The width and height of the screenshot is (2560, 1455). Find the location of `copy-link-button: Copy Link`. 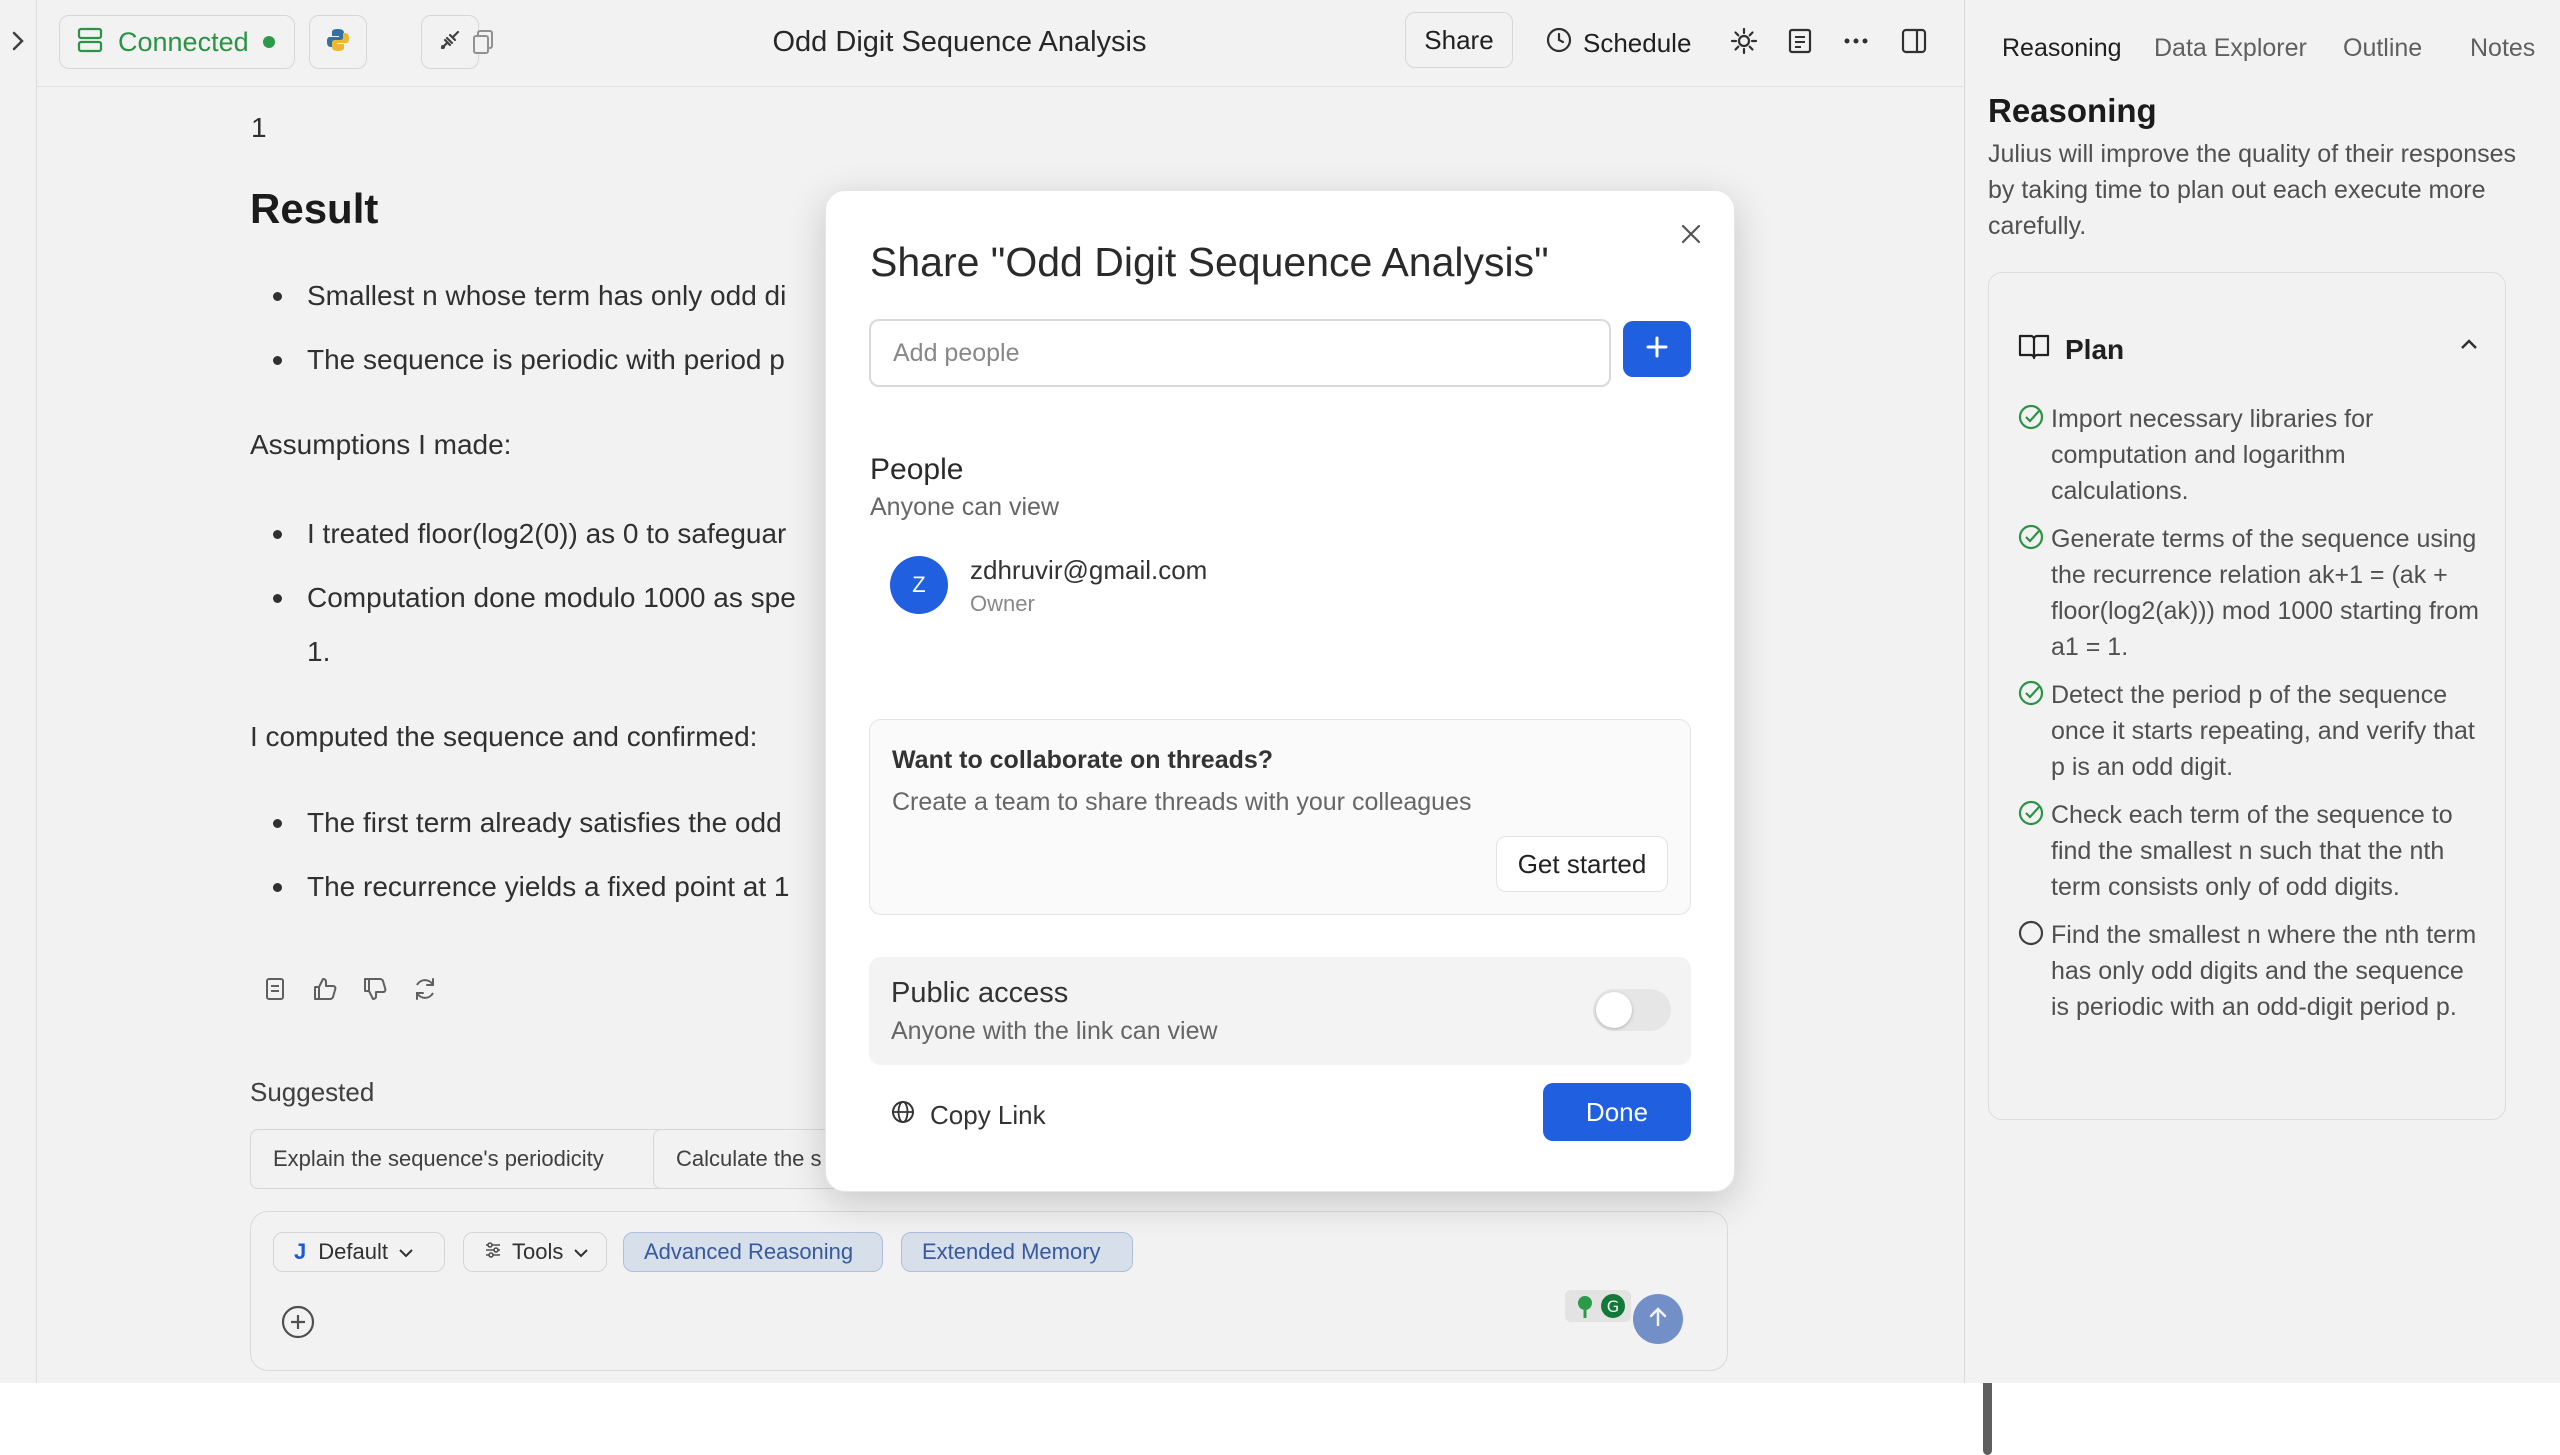

copy-link-button: Copy Link is located at coordinates (968, 1115).